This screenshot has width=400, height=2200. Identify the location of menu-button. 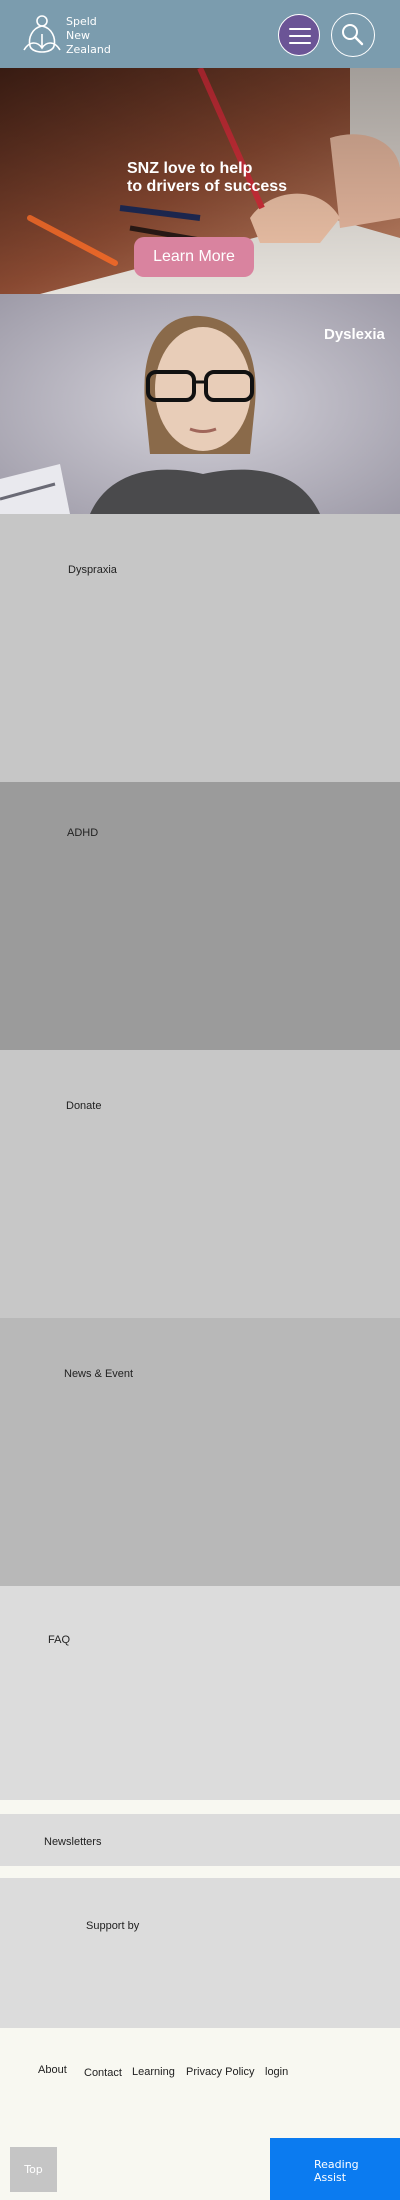
(299, 35).